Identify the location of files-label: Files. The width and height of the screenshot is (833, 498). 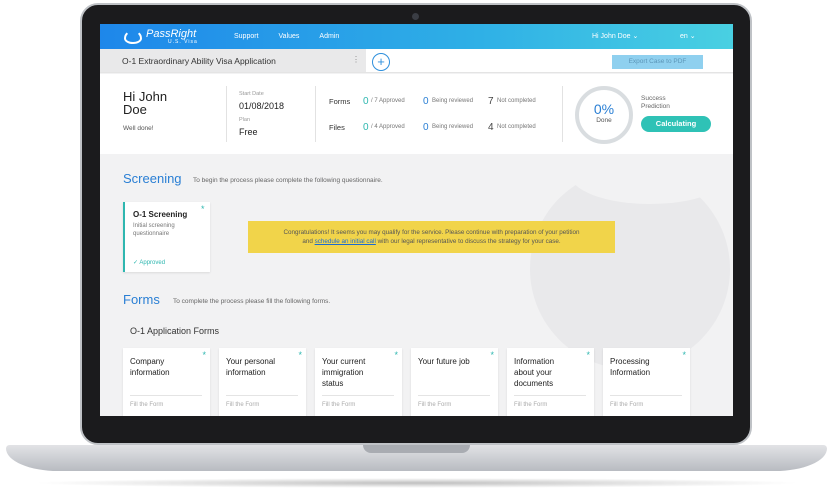
(337, 127).